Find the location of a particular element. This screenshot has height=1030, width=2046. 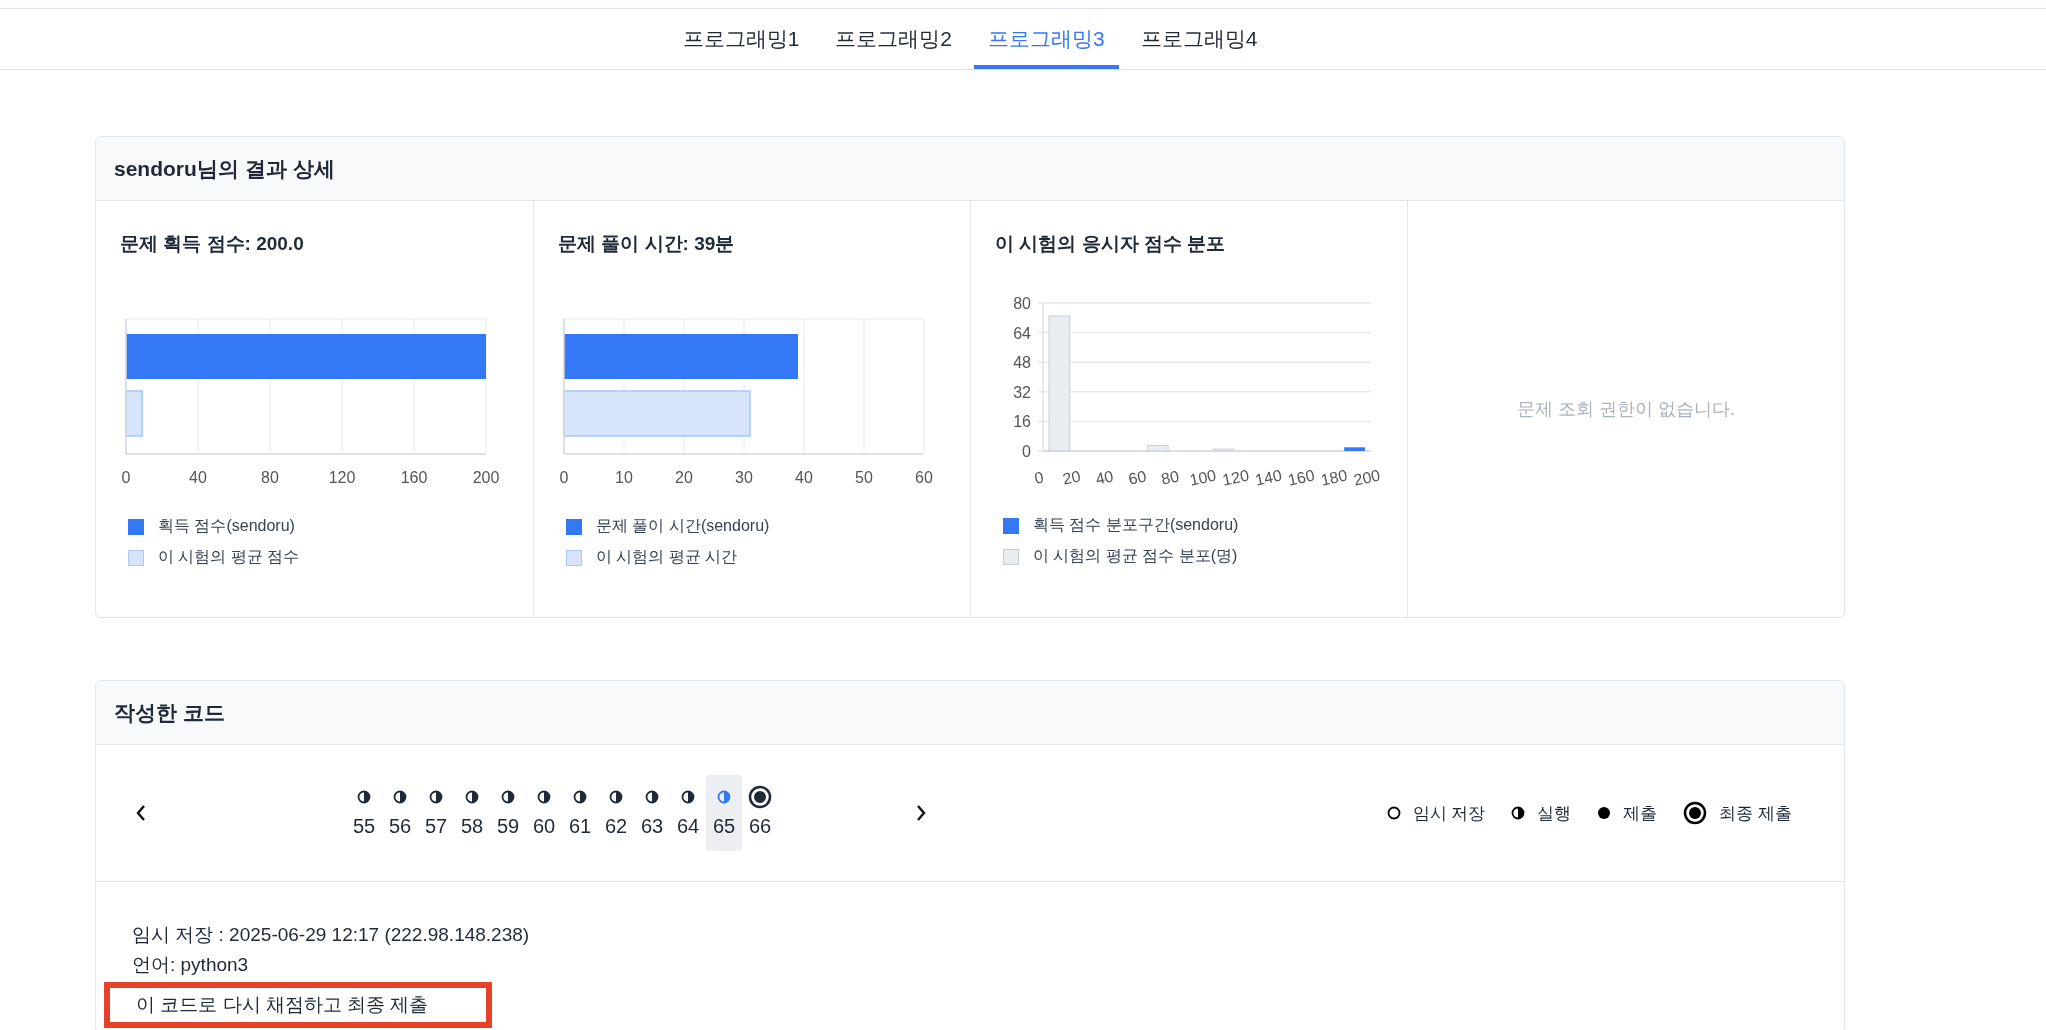

submission-item: 55 is located at coordinates (364, 813).